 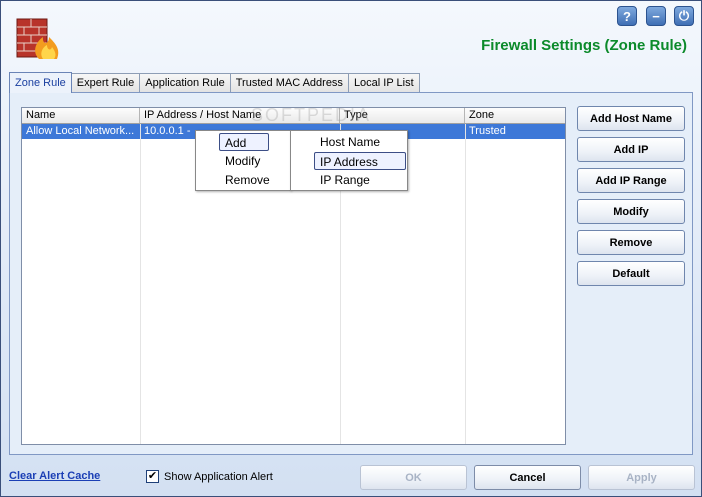 I want to click on show-application-alert-checkbox: ✔, so click(x=152, y=476).